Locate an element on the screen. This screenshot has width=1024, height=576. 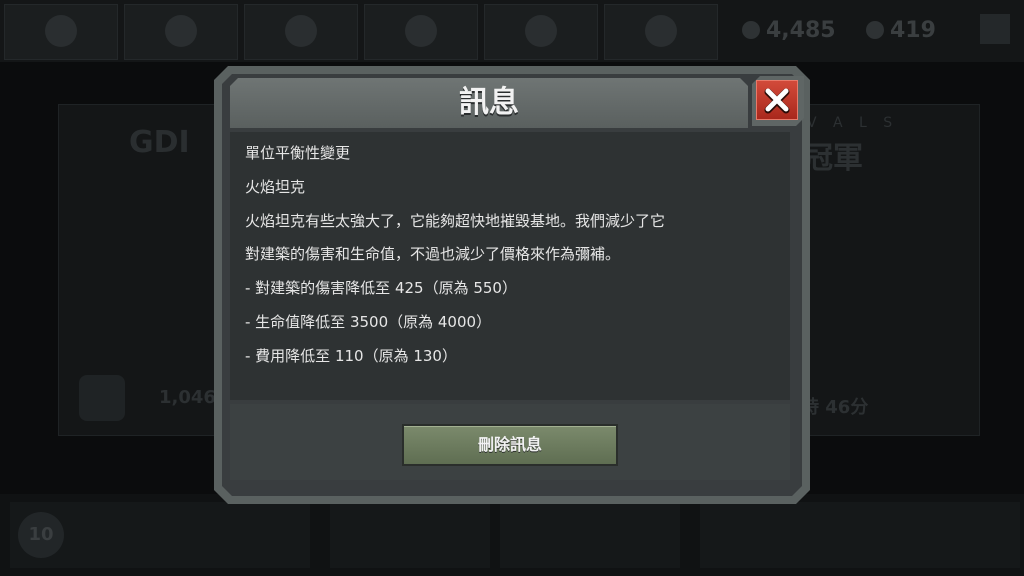
message-line: 單位平衡性變更 is located at coordinates (298, 153).